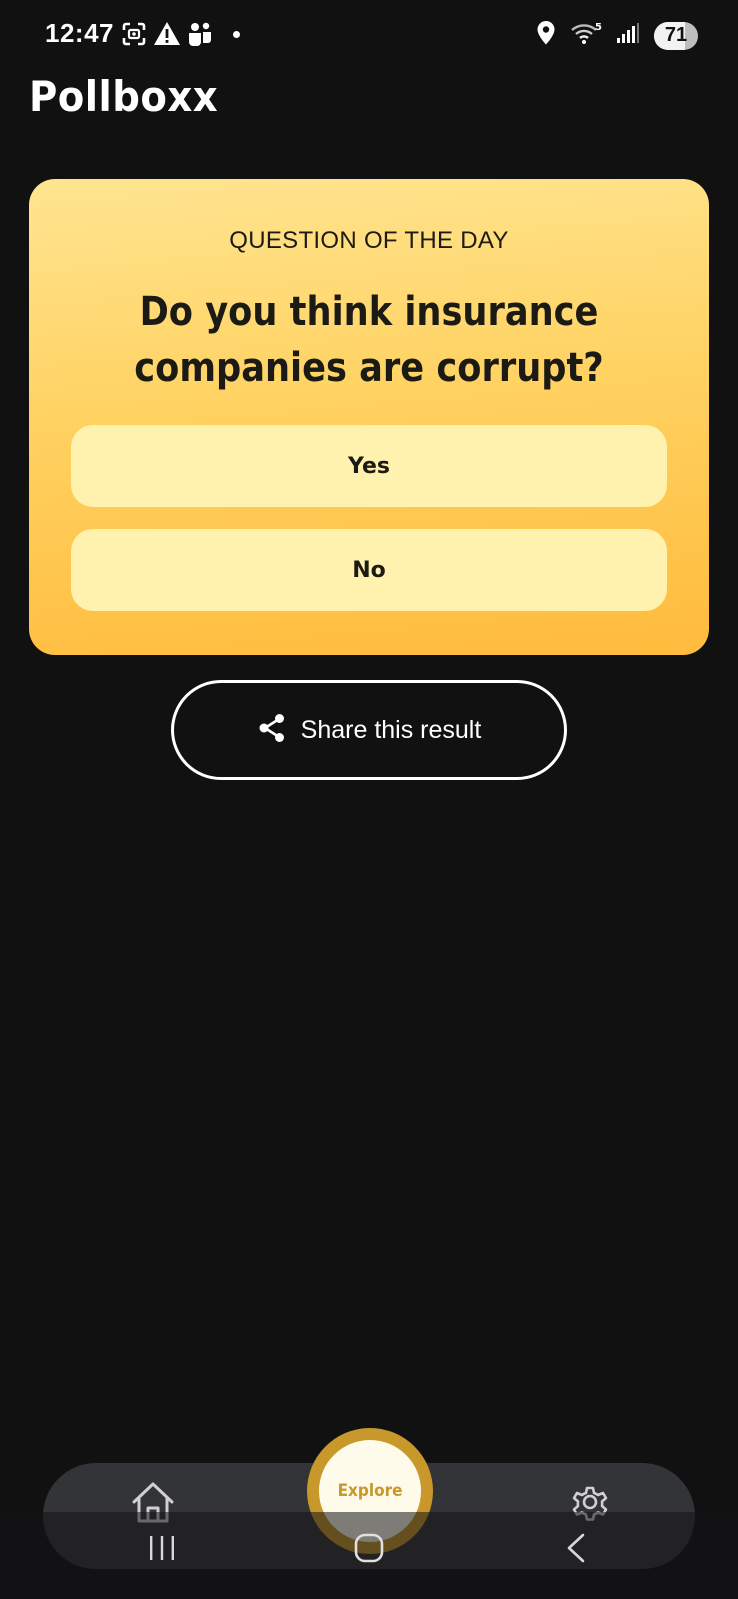 Image resolution: width=738 pixels, height=1599 pixels. Describe the element at coordinates (586, 35) in the screenshot. I see `wifi-icon: 5` at that location.